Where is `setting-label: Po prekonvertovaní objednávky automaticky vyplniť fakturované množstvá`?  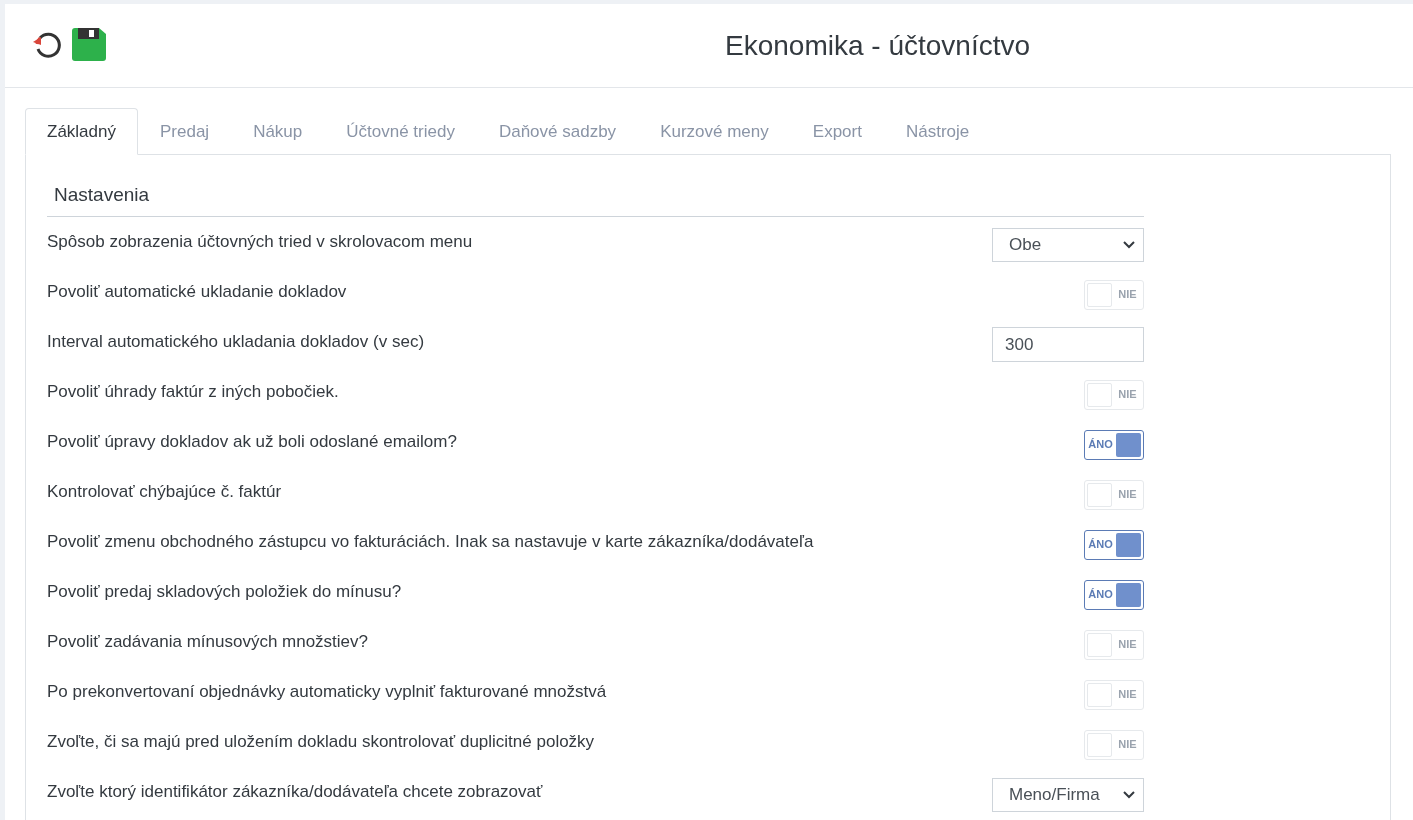
setting-label: Po prekonvertovaní objednávky automaticky vyplniť fakturované množstvá is located at coordinates (327, 691).